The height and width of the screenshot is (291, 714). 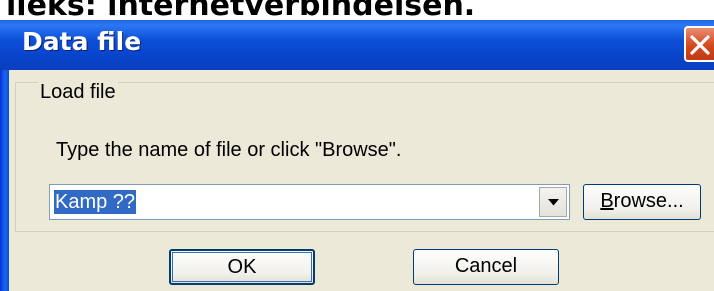 What do you see at coordinates (229, 150) in the screenshot?
I see `instruction-text: Type the name of file or click "Browse".` at bounding box center [229, 150].